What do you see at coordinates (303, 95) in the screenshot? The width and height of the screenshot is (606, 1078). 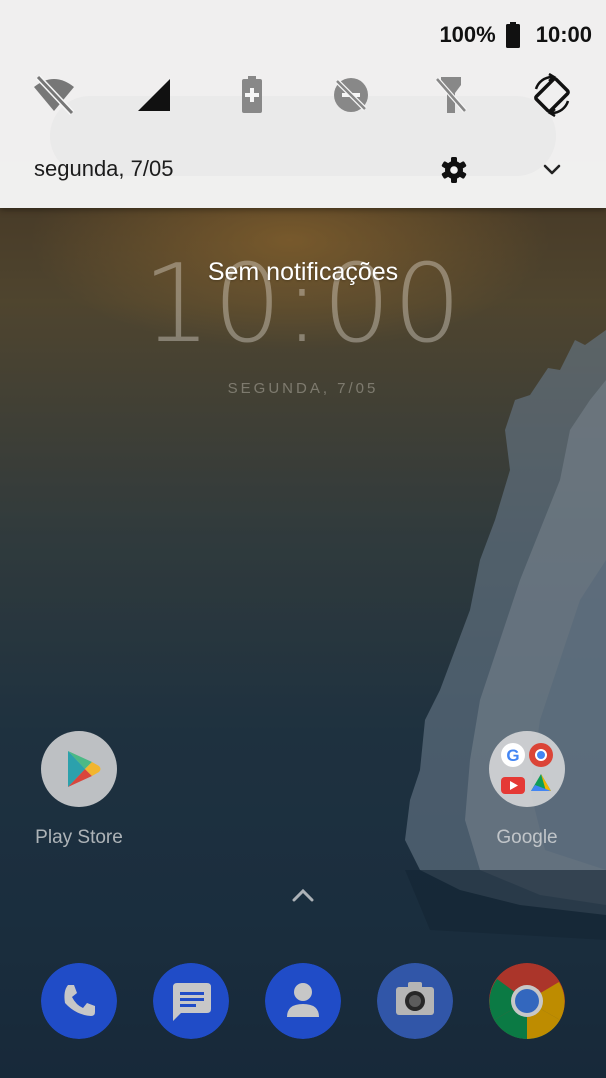 I see `quick-settings-tiles` at bounding box center [303, 95].